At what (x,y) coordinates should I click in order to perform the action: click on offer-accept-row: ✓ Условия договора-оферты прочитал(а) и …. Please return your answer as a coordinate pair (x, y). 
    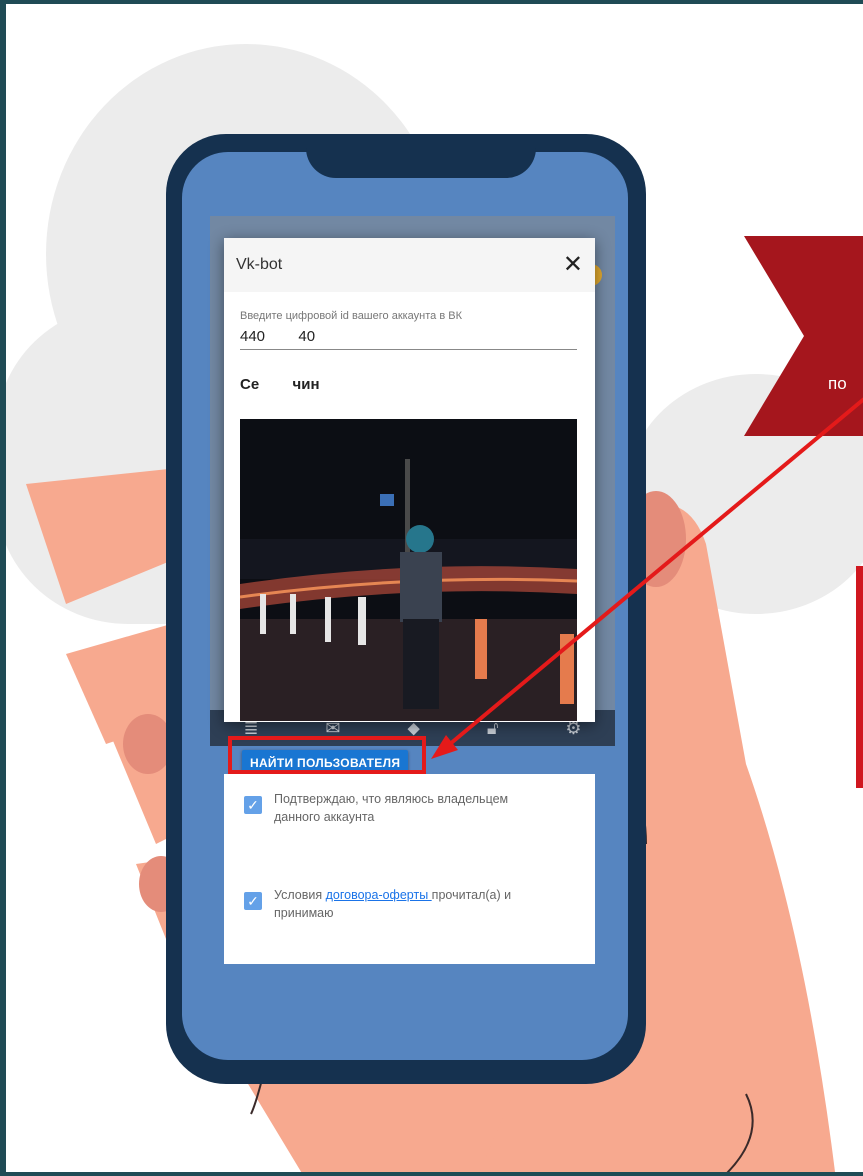
    Looking at the image, I should click on (394, 904).